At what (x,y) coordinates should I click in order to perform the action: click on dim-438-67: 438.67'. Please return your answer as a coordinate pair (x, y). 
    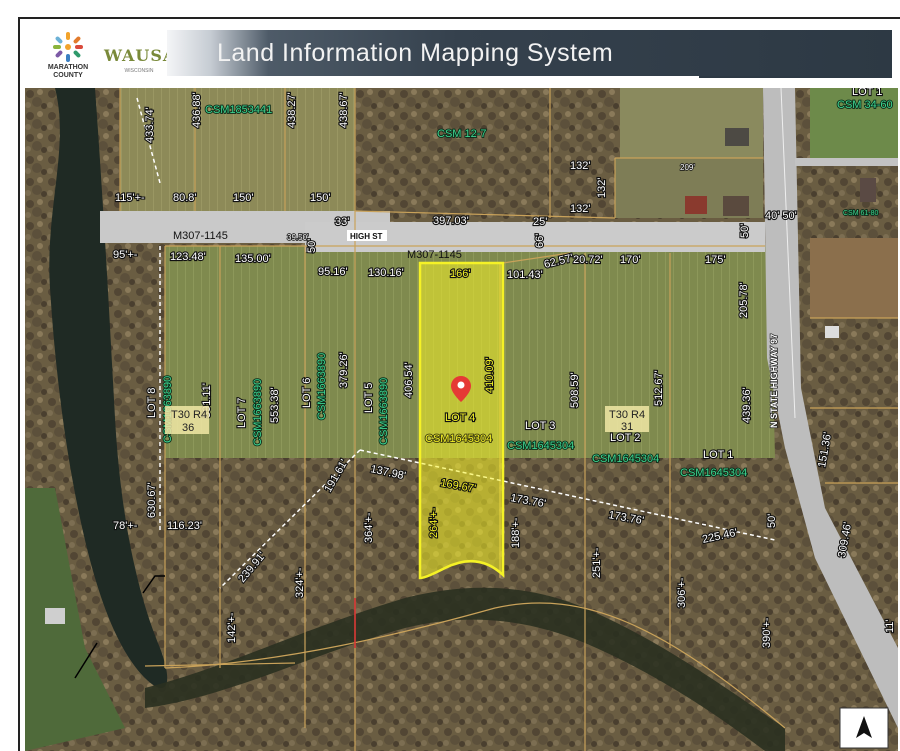
    Looking at the image, I should click on (344, 110).